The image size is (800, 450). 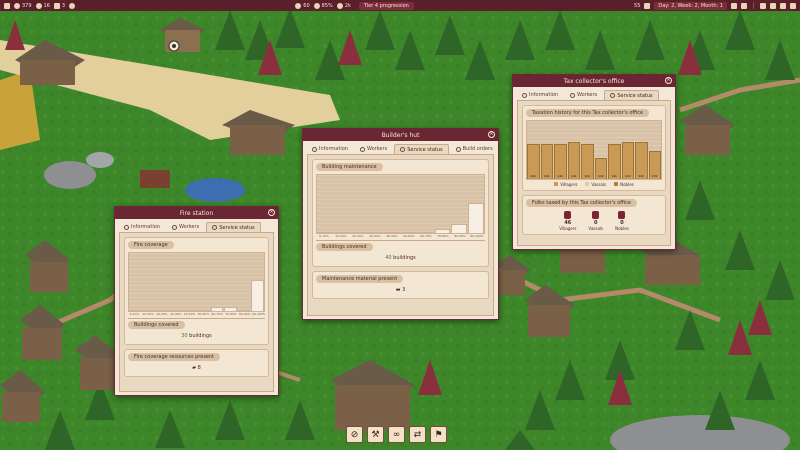 What do you see at coordinates (386, 5) in the screenshot?
I see `tier-progression-button: Tier 4 progression` at bounding box center [386, 5].